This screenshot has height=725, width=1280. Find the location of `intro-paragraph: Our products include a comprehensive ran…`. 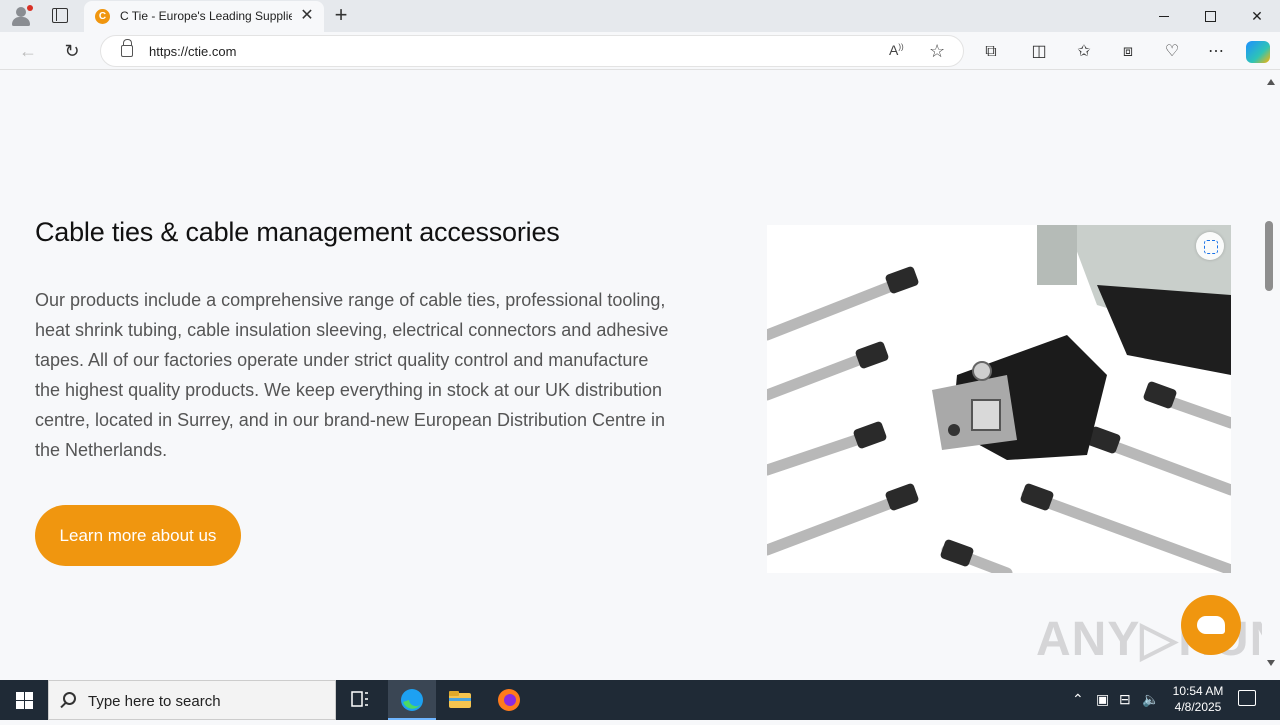

intro-paragraph: Our products include a comprehensive ran… is located at coordinates (352, 375).